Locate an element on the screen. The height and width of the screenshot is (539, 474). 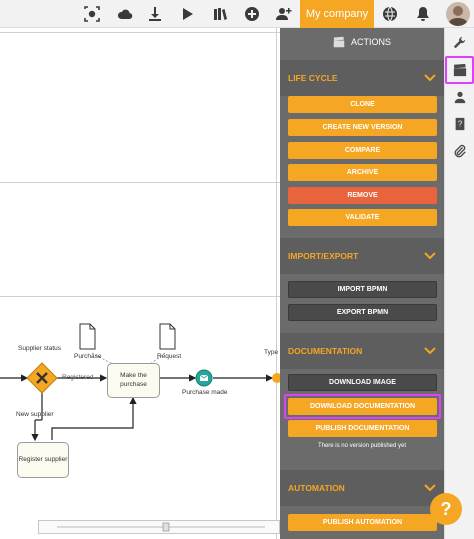
import-bpmn-button: IMPORT BPMN is located at coordinates (362, 289).